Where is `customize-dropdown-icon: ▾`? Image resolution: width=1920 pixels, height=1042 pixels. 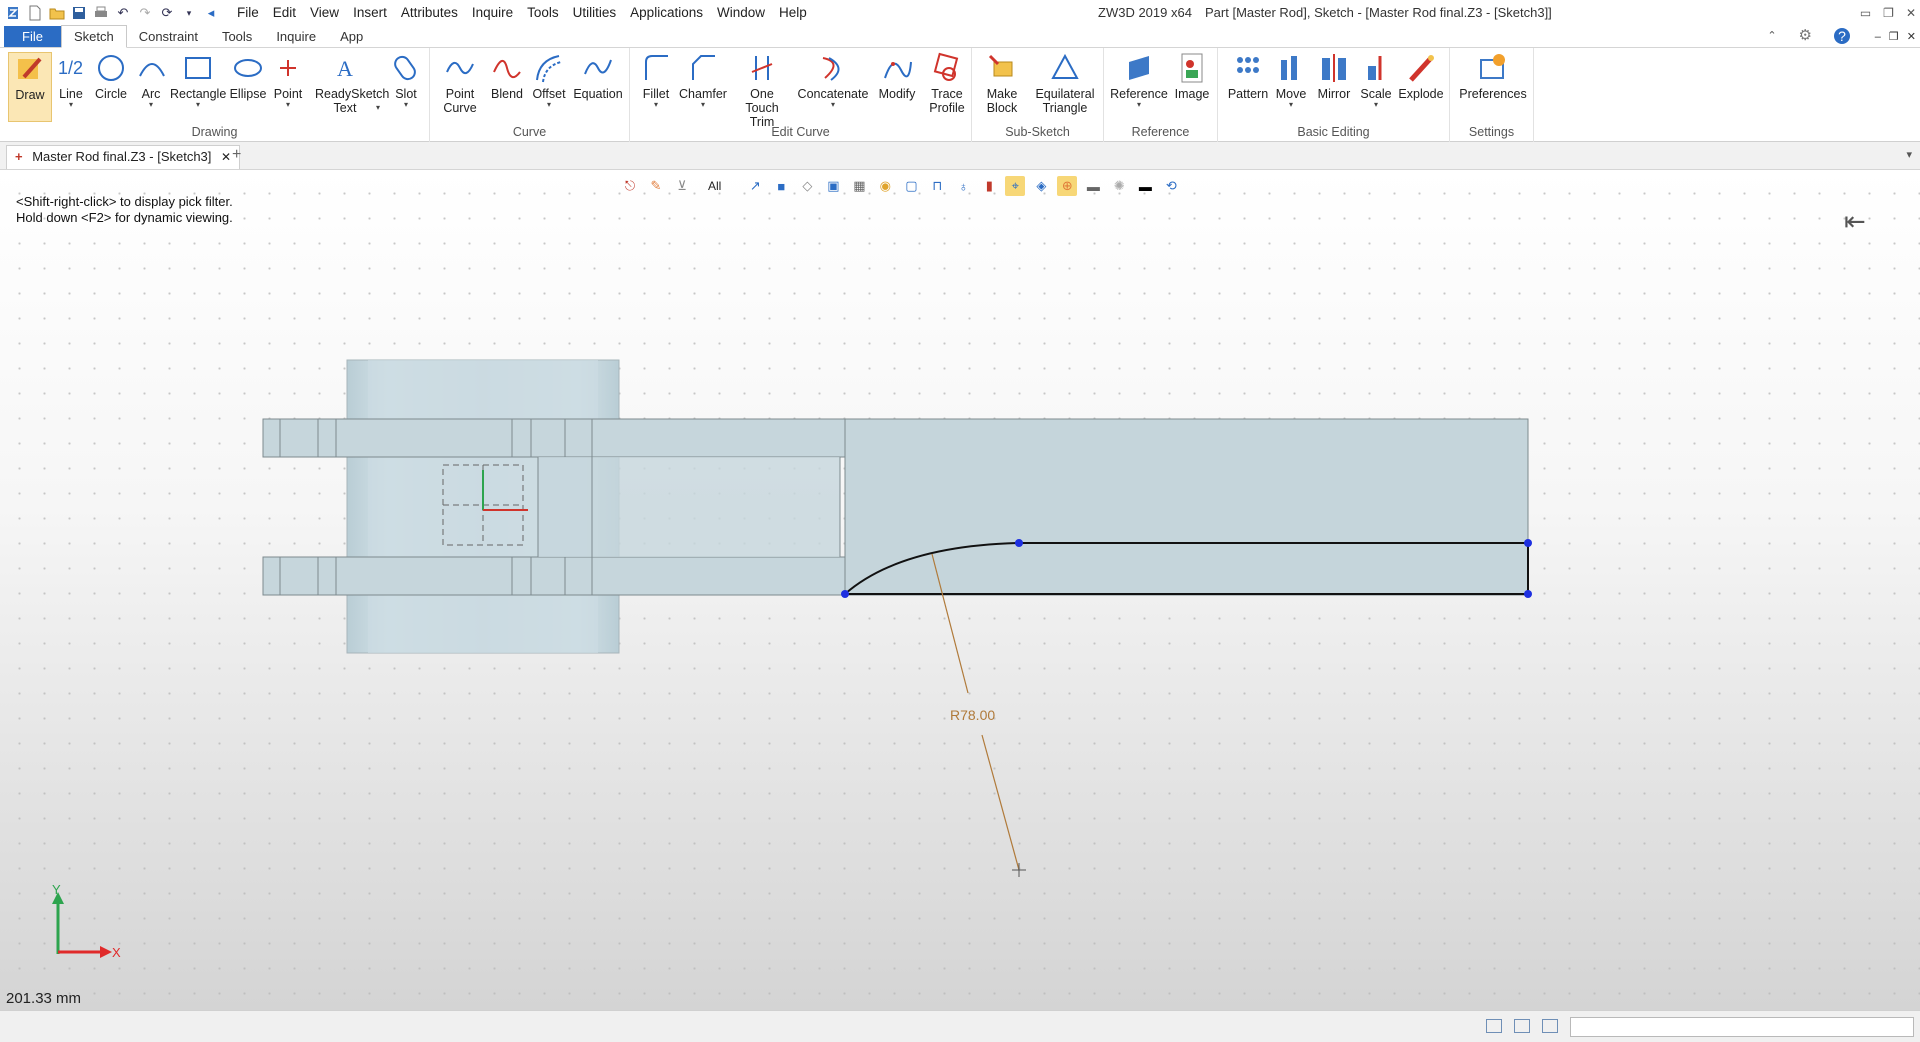
customize-dropdown-icon: ▾ is located at coordinates (189, 13).